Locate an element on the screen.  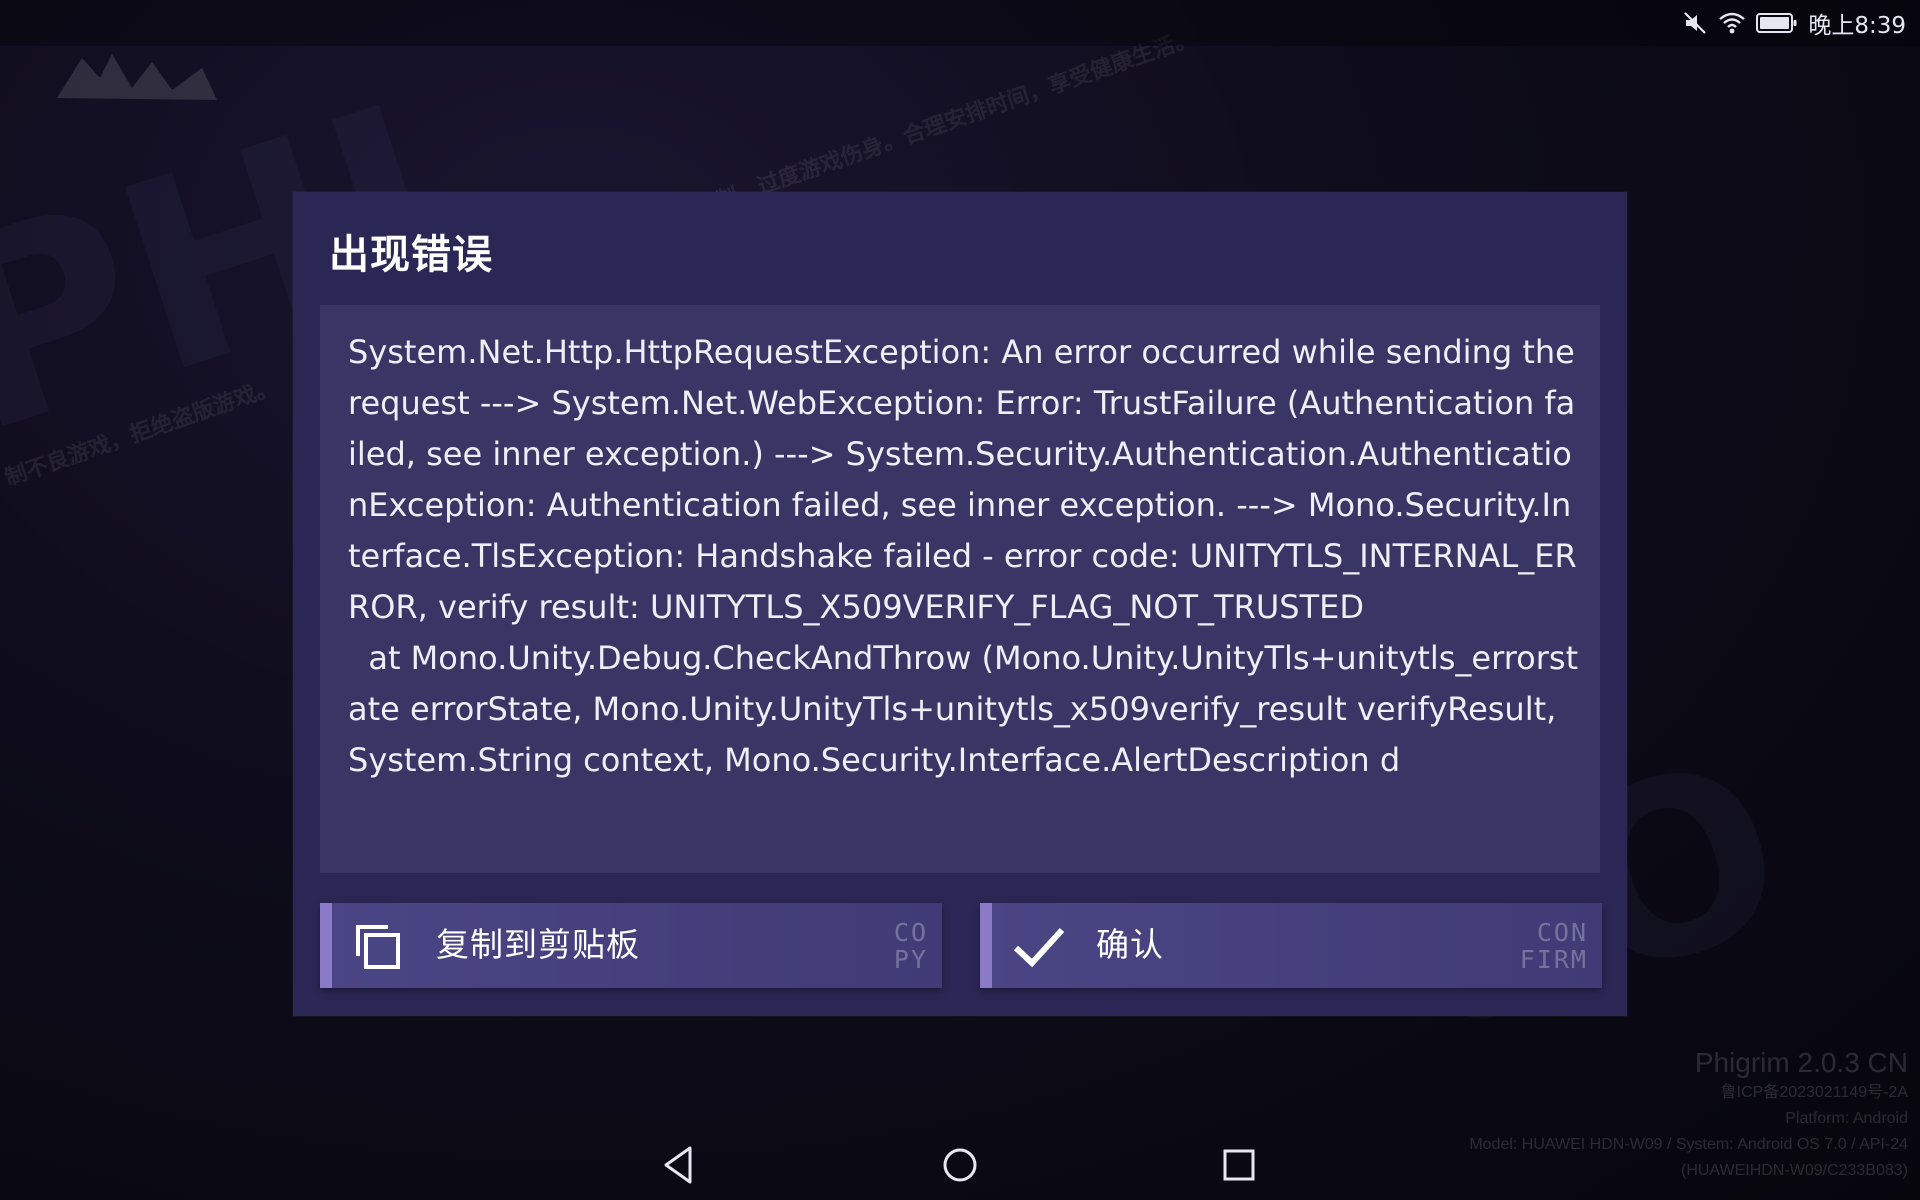
copy-deco-line-2: PY is located at coordinates (910, 959).